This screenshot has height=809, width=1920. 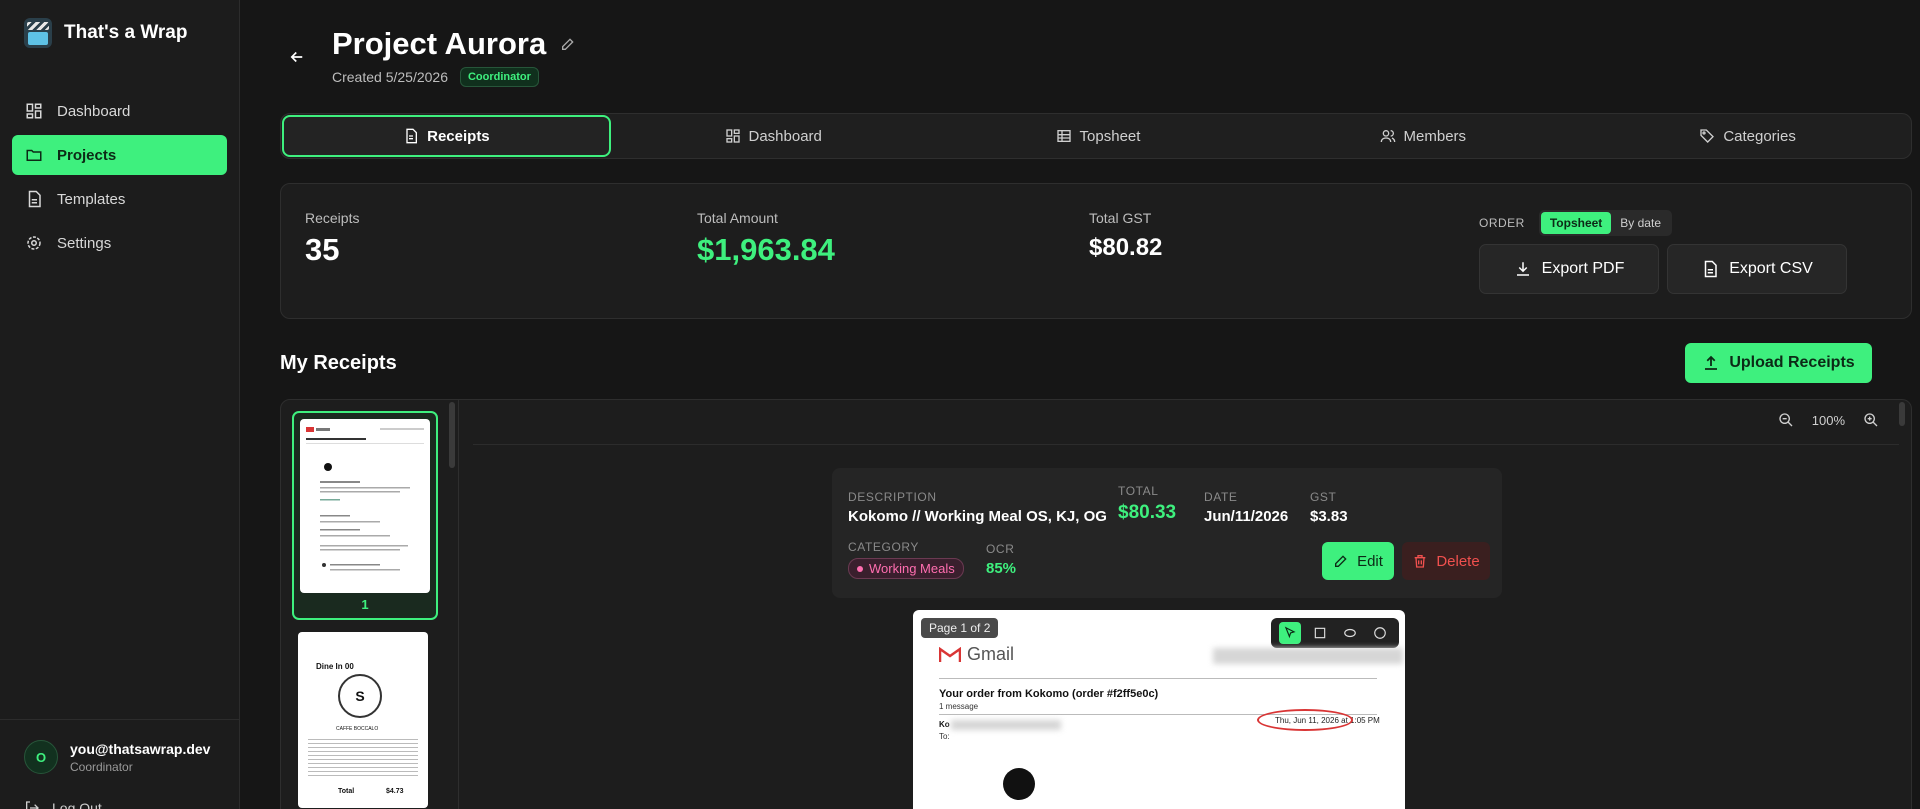 What do you see at coordinates (1290, 633) in the screenshot?
I see `select-tool` at bounding box center [1290, 633].